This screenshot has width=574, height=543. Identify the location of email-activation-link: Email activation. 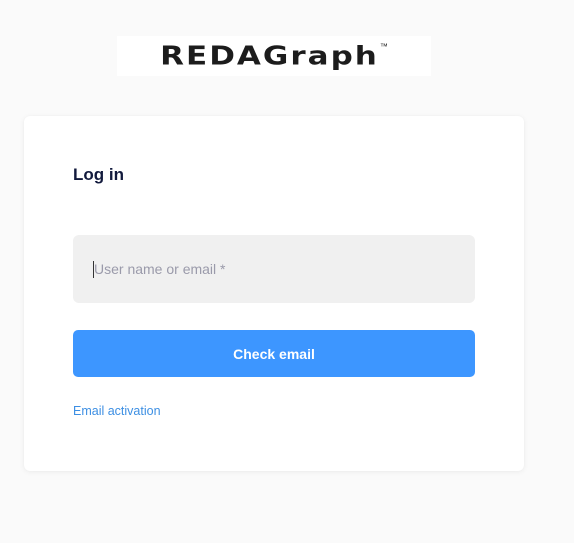
(117, 411).